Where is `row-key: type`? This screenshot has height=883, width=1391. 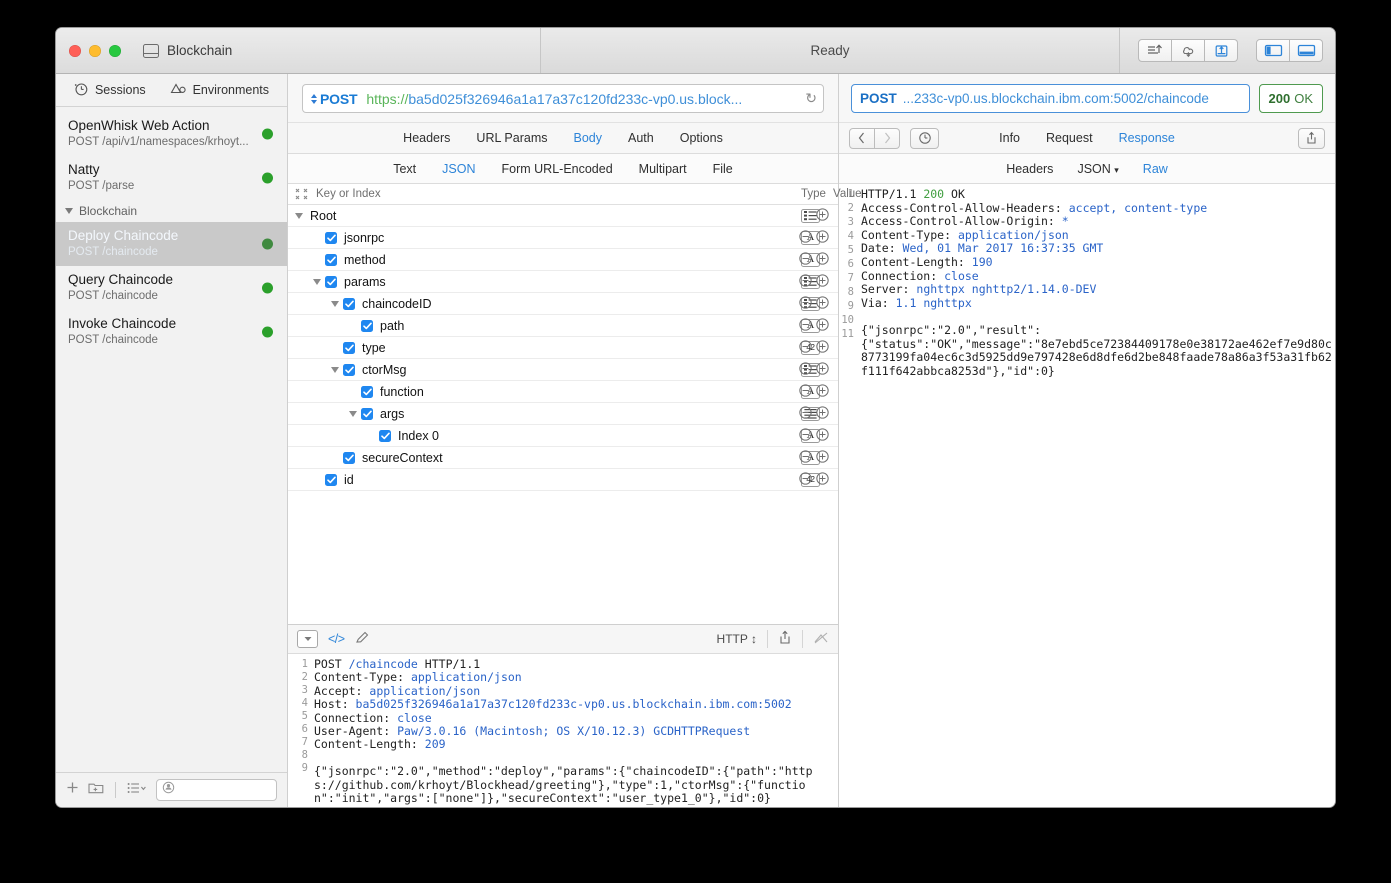 row-key: type is located at coordinates (374, 348).